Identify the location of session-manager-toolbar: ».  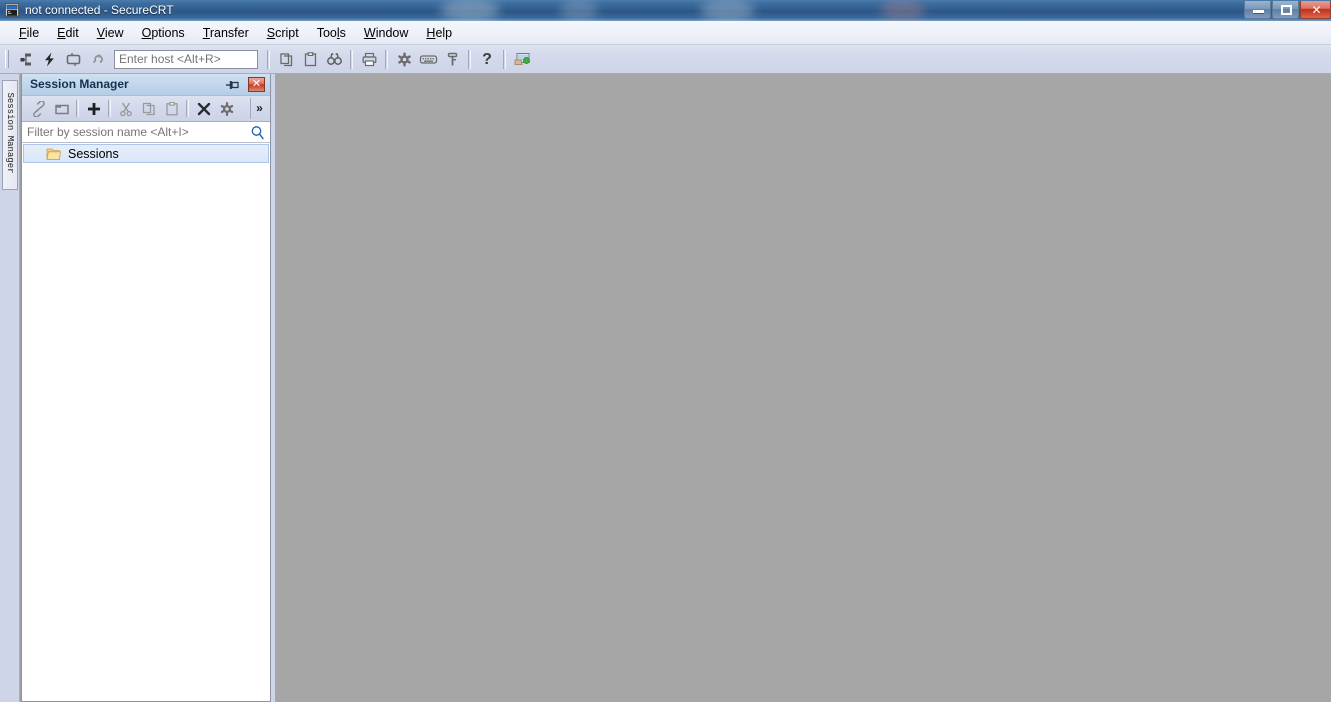
(146, 109).